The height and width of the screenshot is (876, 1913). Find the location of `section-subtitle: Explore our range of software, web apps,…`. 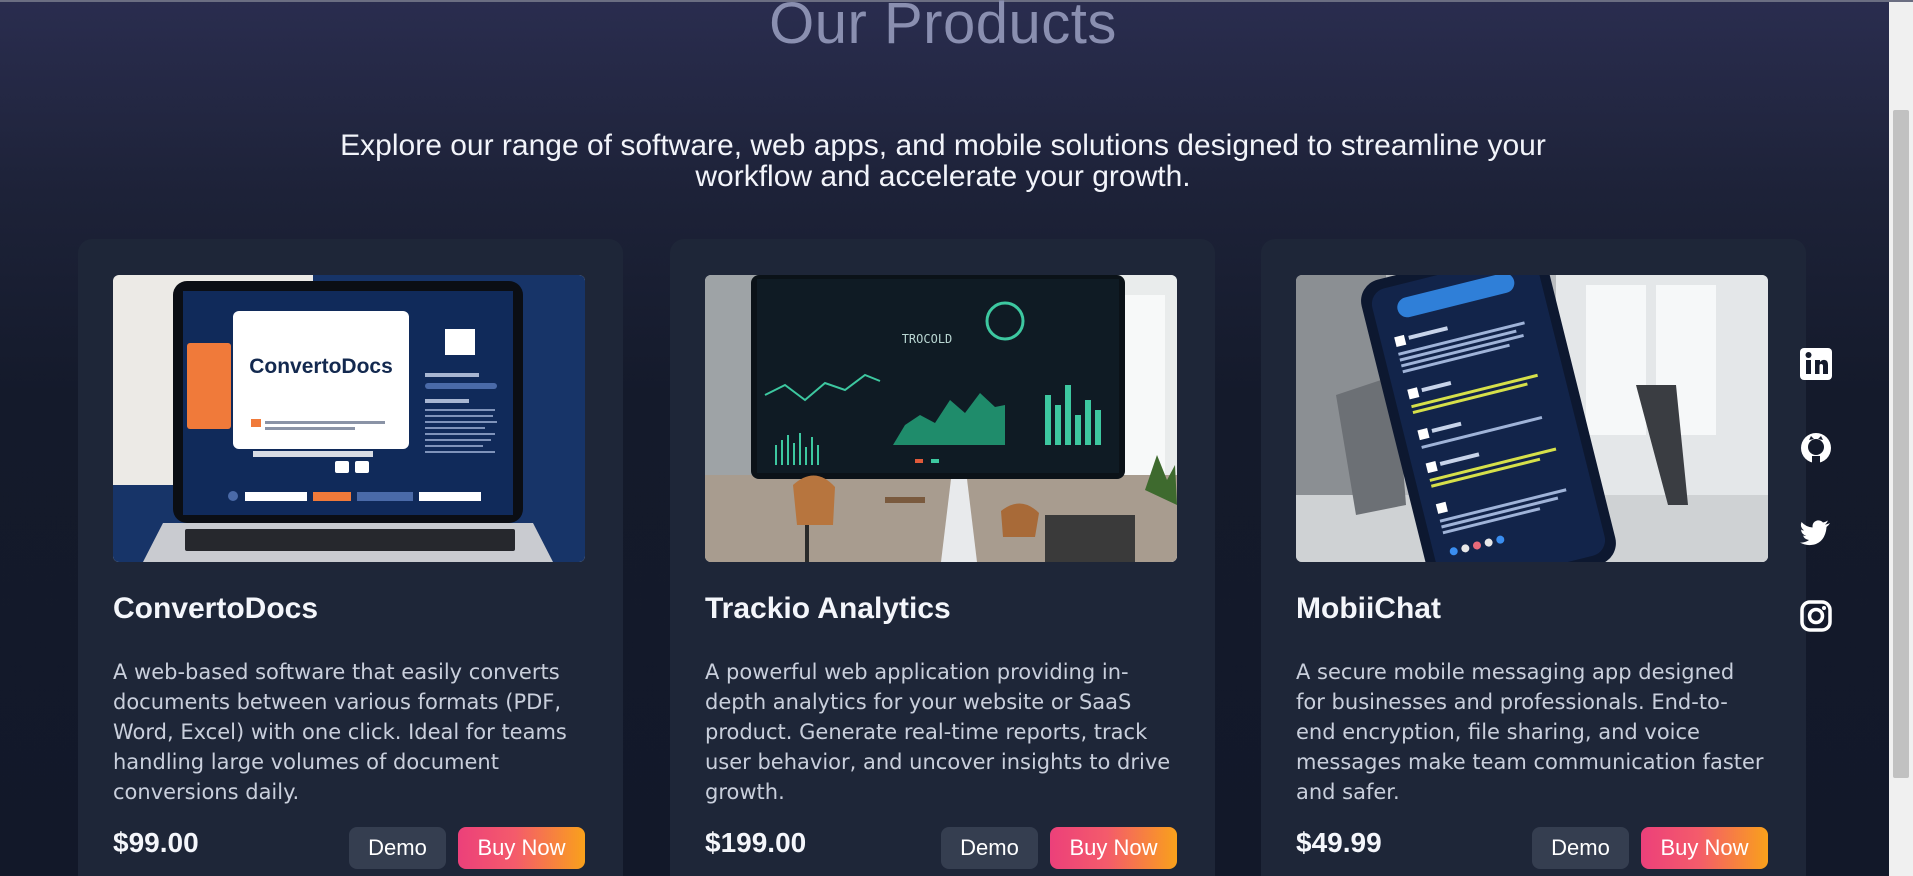

section-subtitle: Explore our range of software, web apps,… is located at coordinates (943, 161).